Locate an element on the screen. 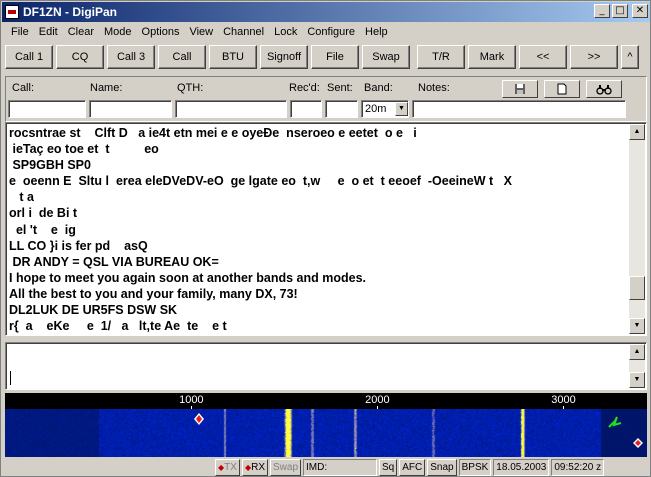 The height and width of the screenshot is (477, 651). title-bar: DF1ZN - DigiPan _ □ ✕ is located at coordinates (326, 12).